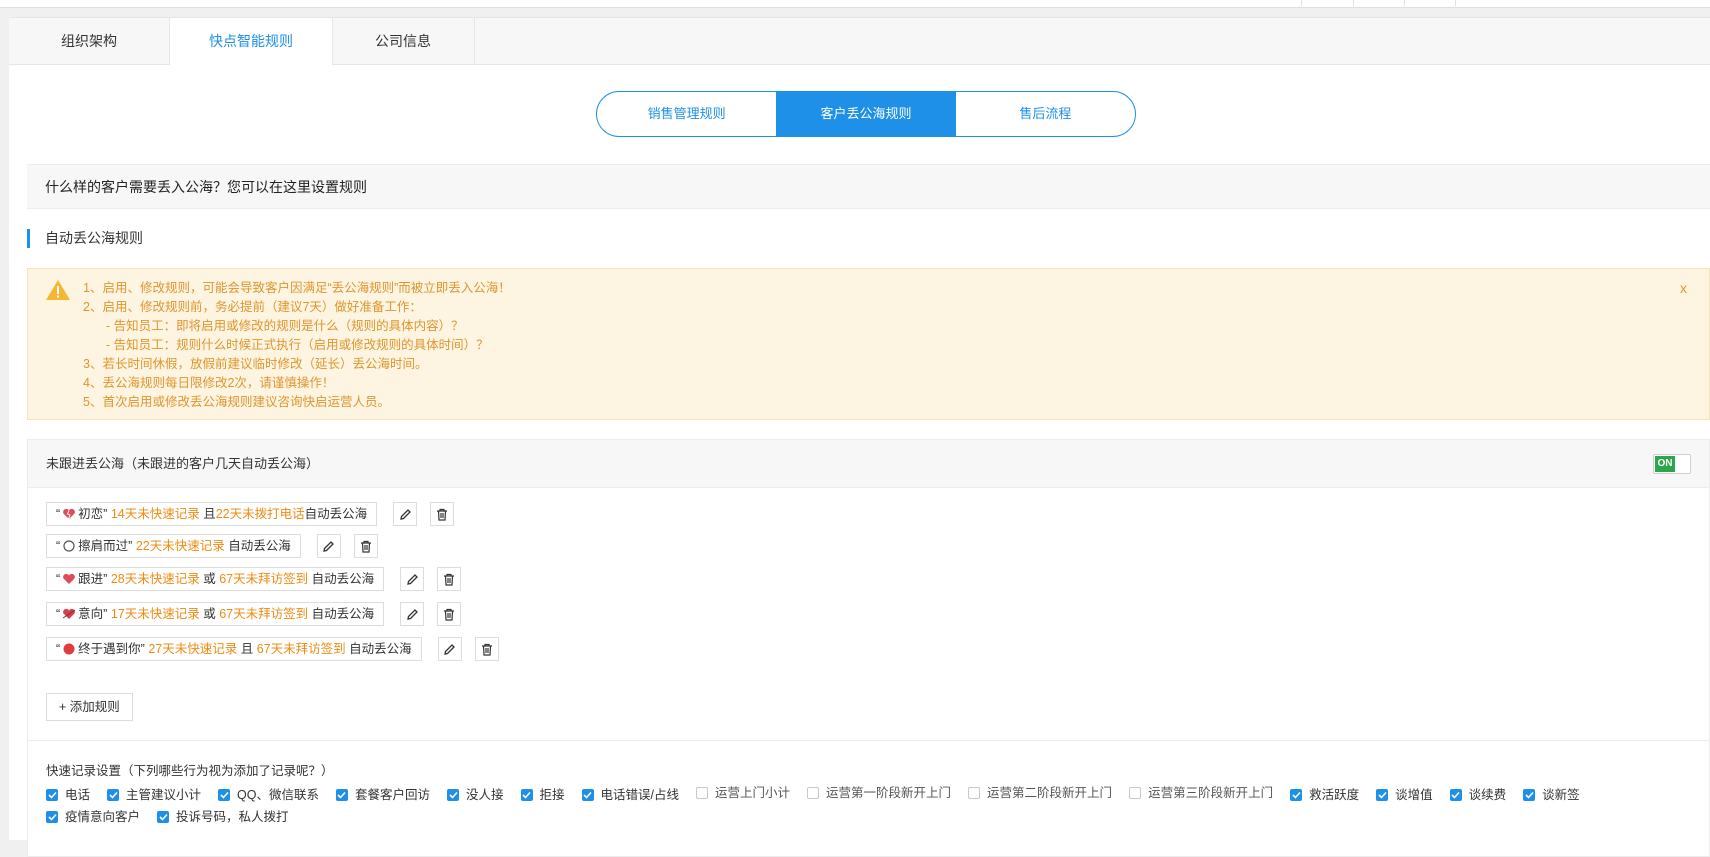 The height and width of the screenshot is (857, 1710). I want to click on record-type-checkbox: QQ、微信联系, so click(268, 795).